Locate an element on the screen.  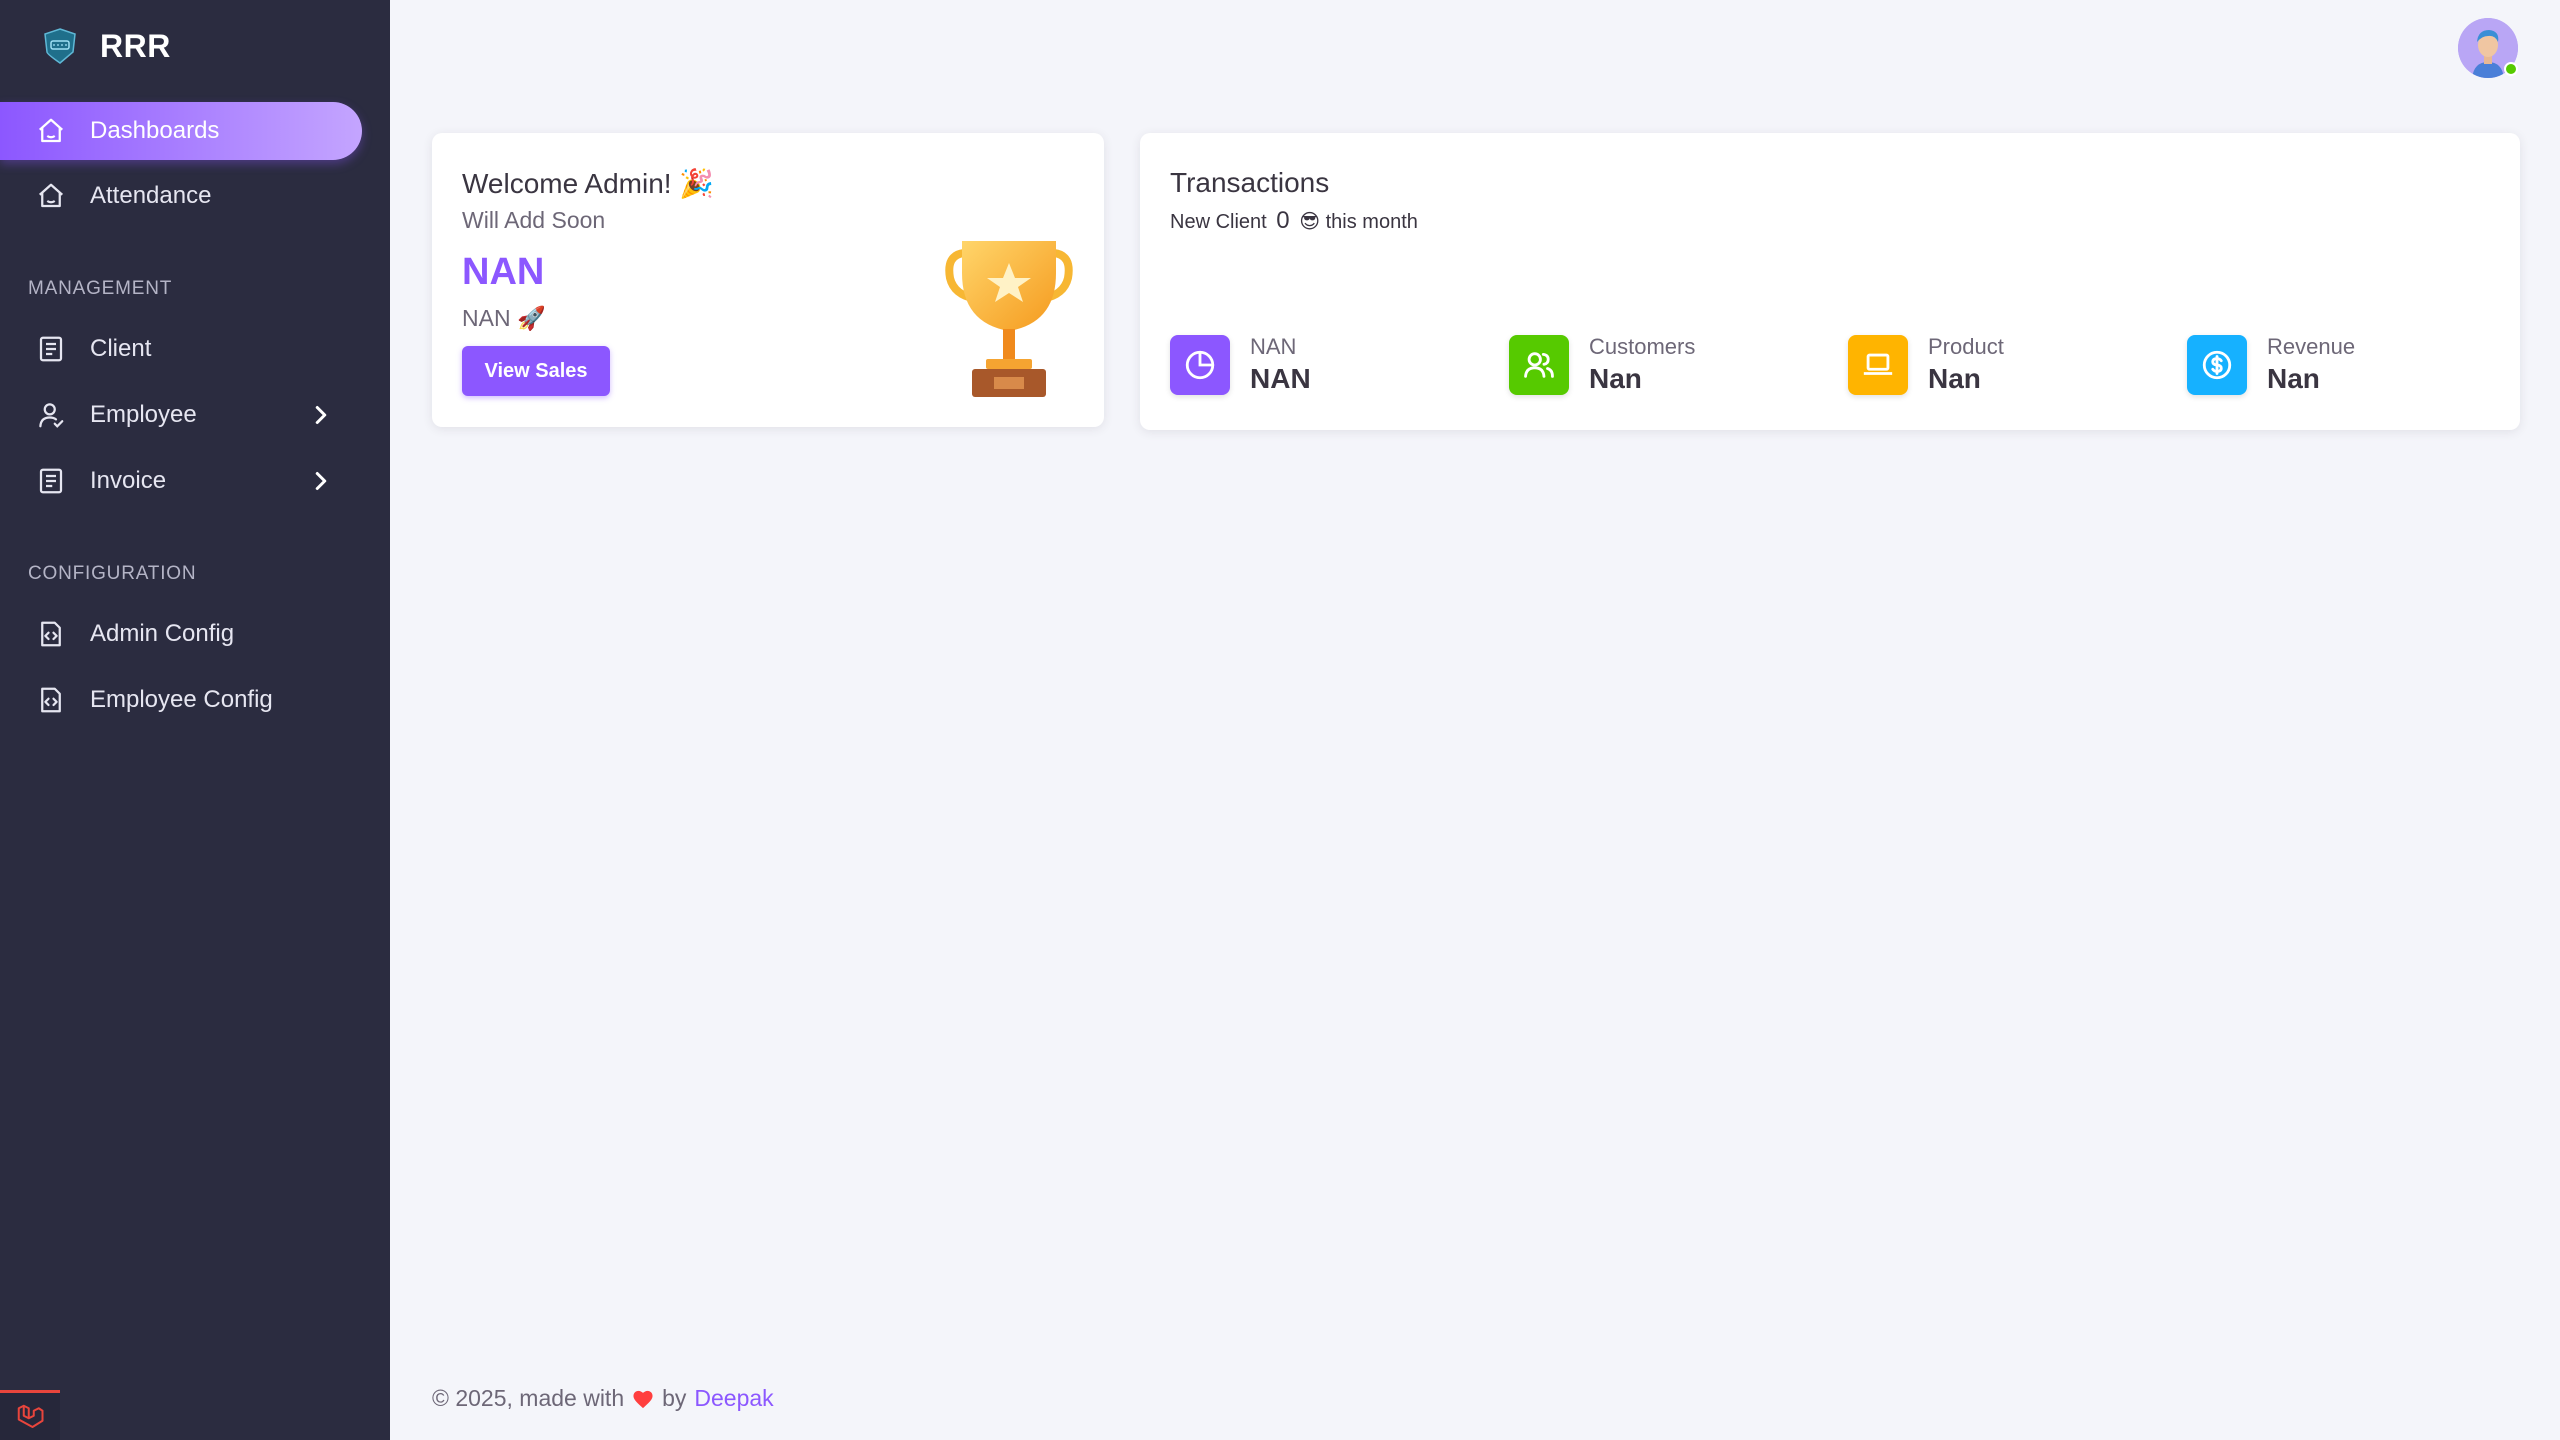
footer-by: by is located at coordinates (674, 1398).